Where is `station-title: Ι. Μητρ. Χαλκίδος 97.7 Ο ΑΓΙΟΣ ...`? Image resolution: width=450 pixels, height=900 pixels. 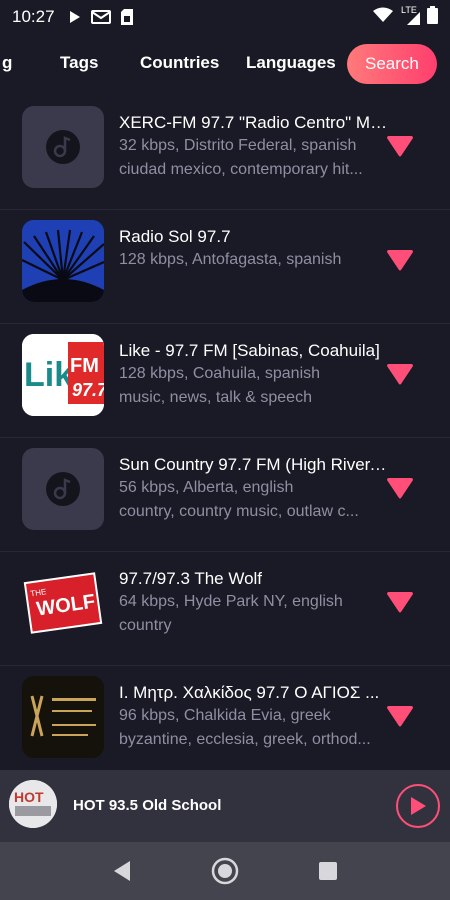 station-title: Ι. Μητρ. Χαλκίδος 97.7 Ο ΑΓΙΟΣ ... is located at coordinates (249, 692).